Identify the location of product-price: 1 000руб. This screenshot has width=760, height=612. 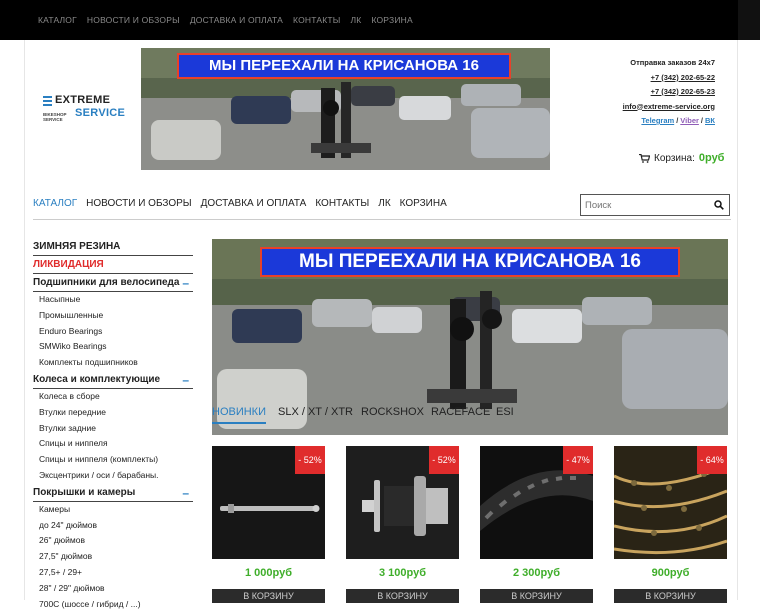
(268, 573).